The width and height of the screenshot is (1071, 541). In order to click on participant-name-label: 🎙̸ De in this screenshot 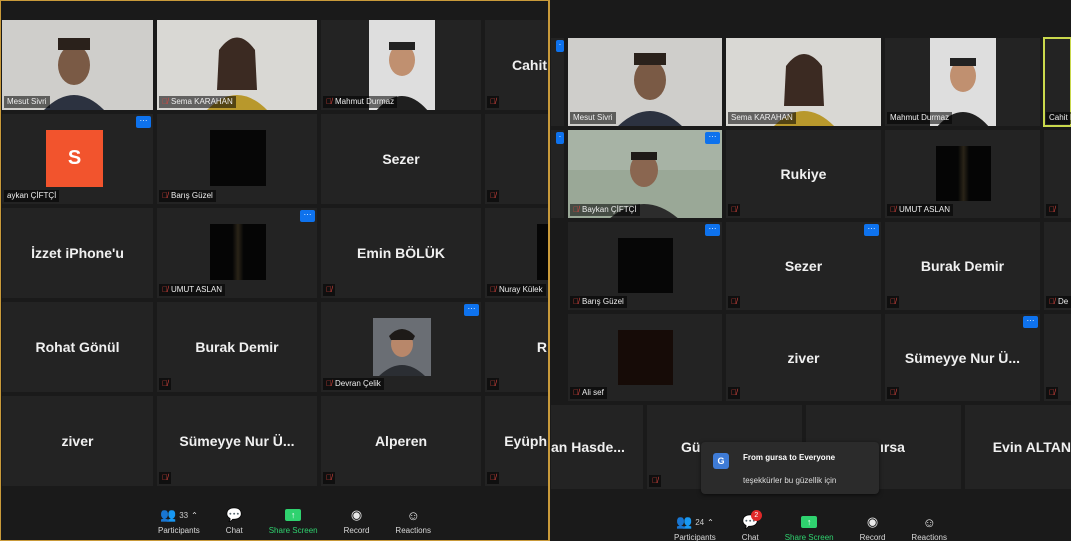, I will do `click(1058, 302)`.